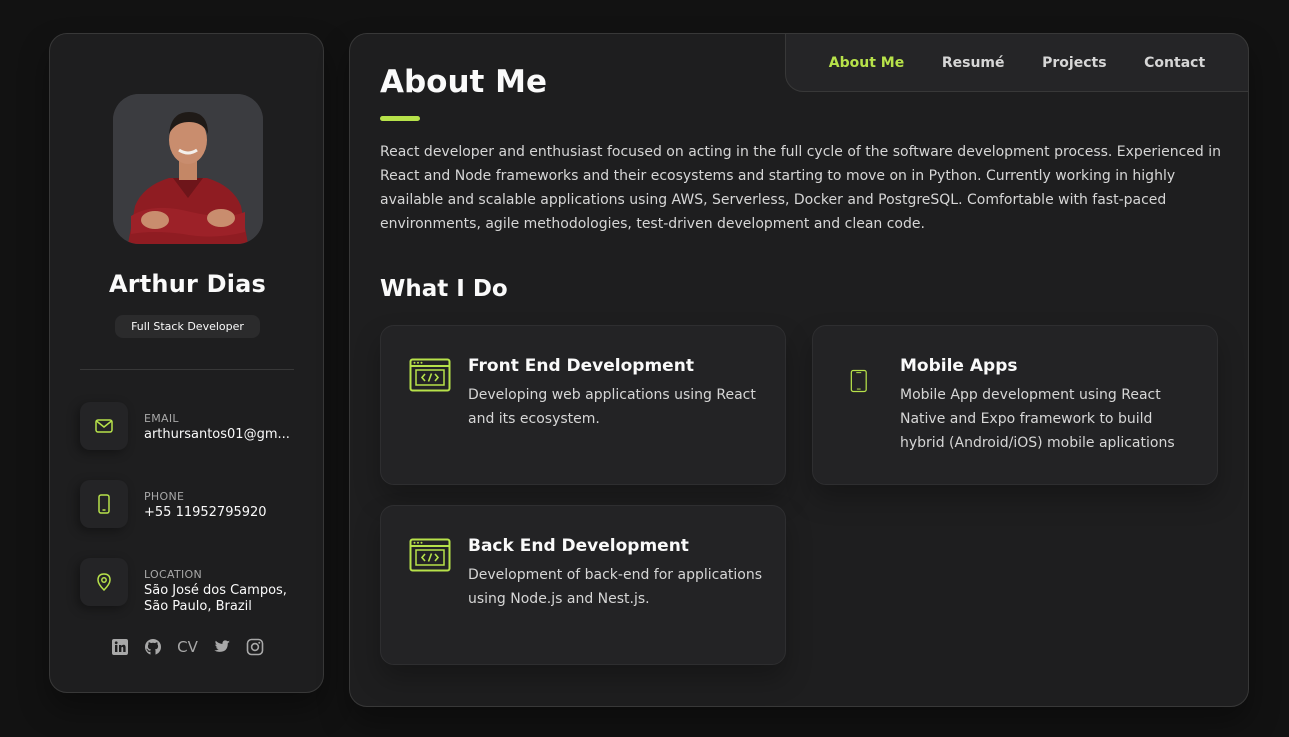 The width and height of the screenshot is (1289, 737). I want to click on nav-projects: Projects, so click(1074, 63).